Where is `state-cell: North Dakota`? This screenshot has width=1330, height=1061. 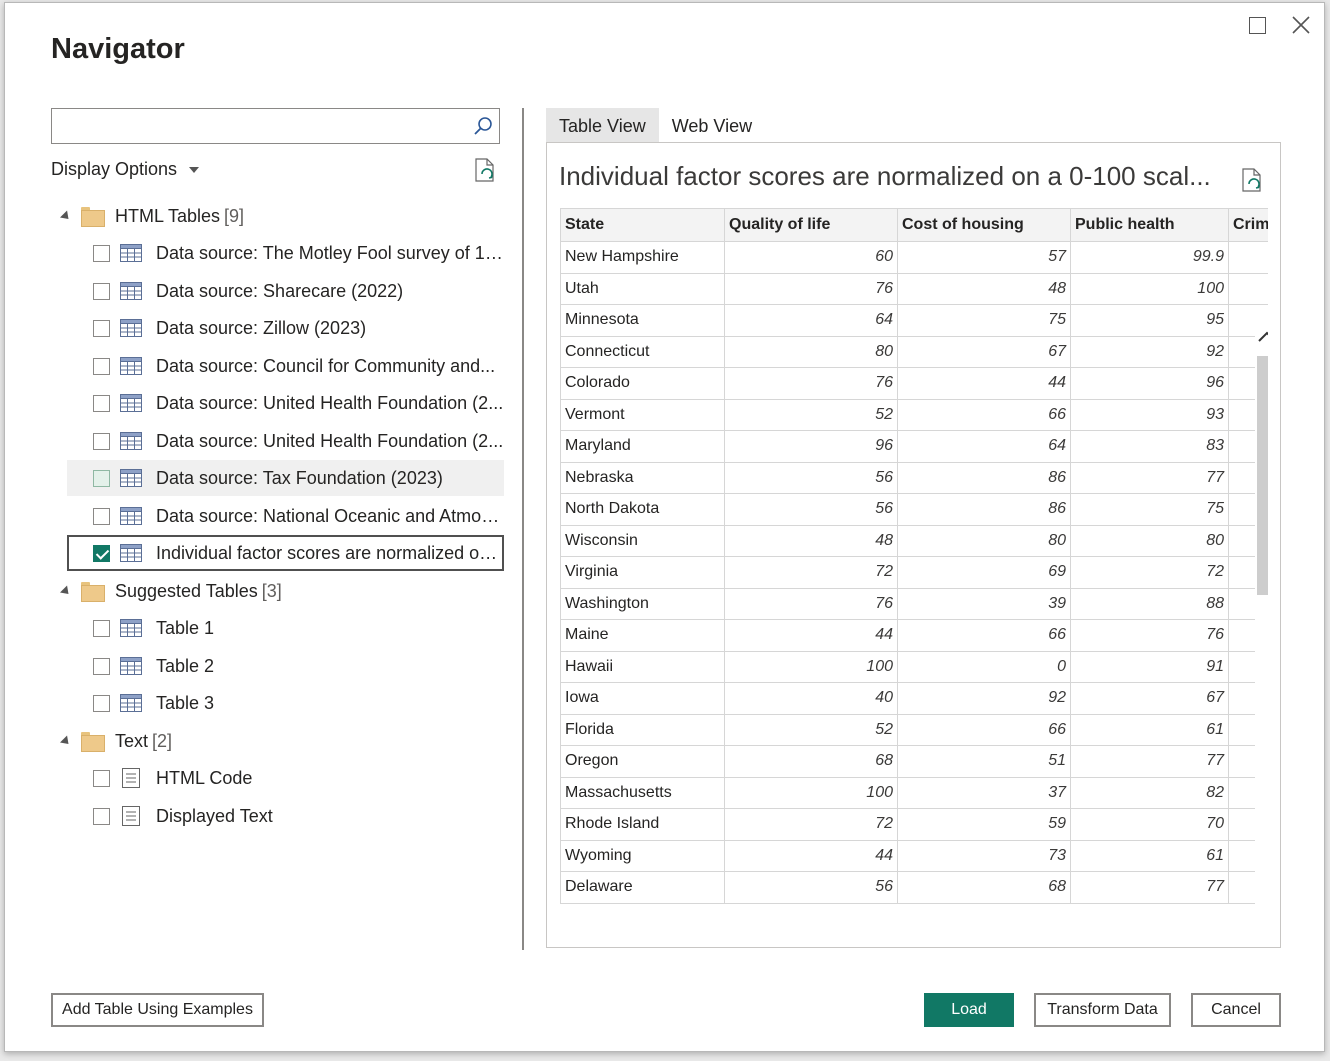
state-cell: North Dakota is located at coordinates (642, 509).